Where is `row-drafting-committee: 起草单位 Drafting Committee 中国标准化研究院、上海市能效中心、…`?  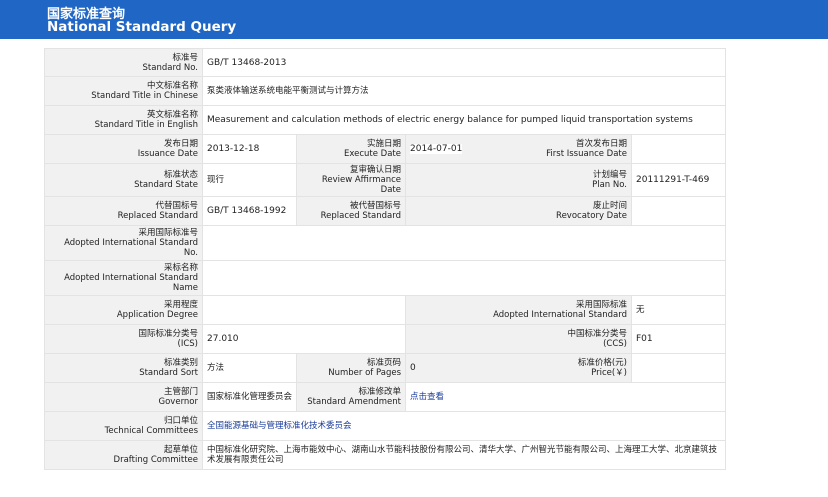 row-drafting-committee: 起草单位 Drafting Committee 中国标准化研究院、上海市能效中心、… is located at coordinates (385, 455).